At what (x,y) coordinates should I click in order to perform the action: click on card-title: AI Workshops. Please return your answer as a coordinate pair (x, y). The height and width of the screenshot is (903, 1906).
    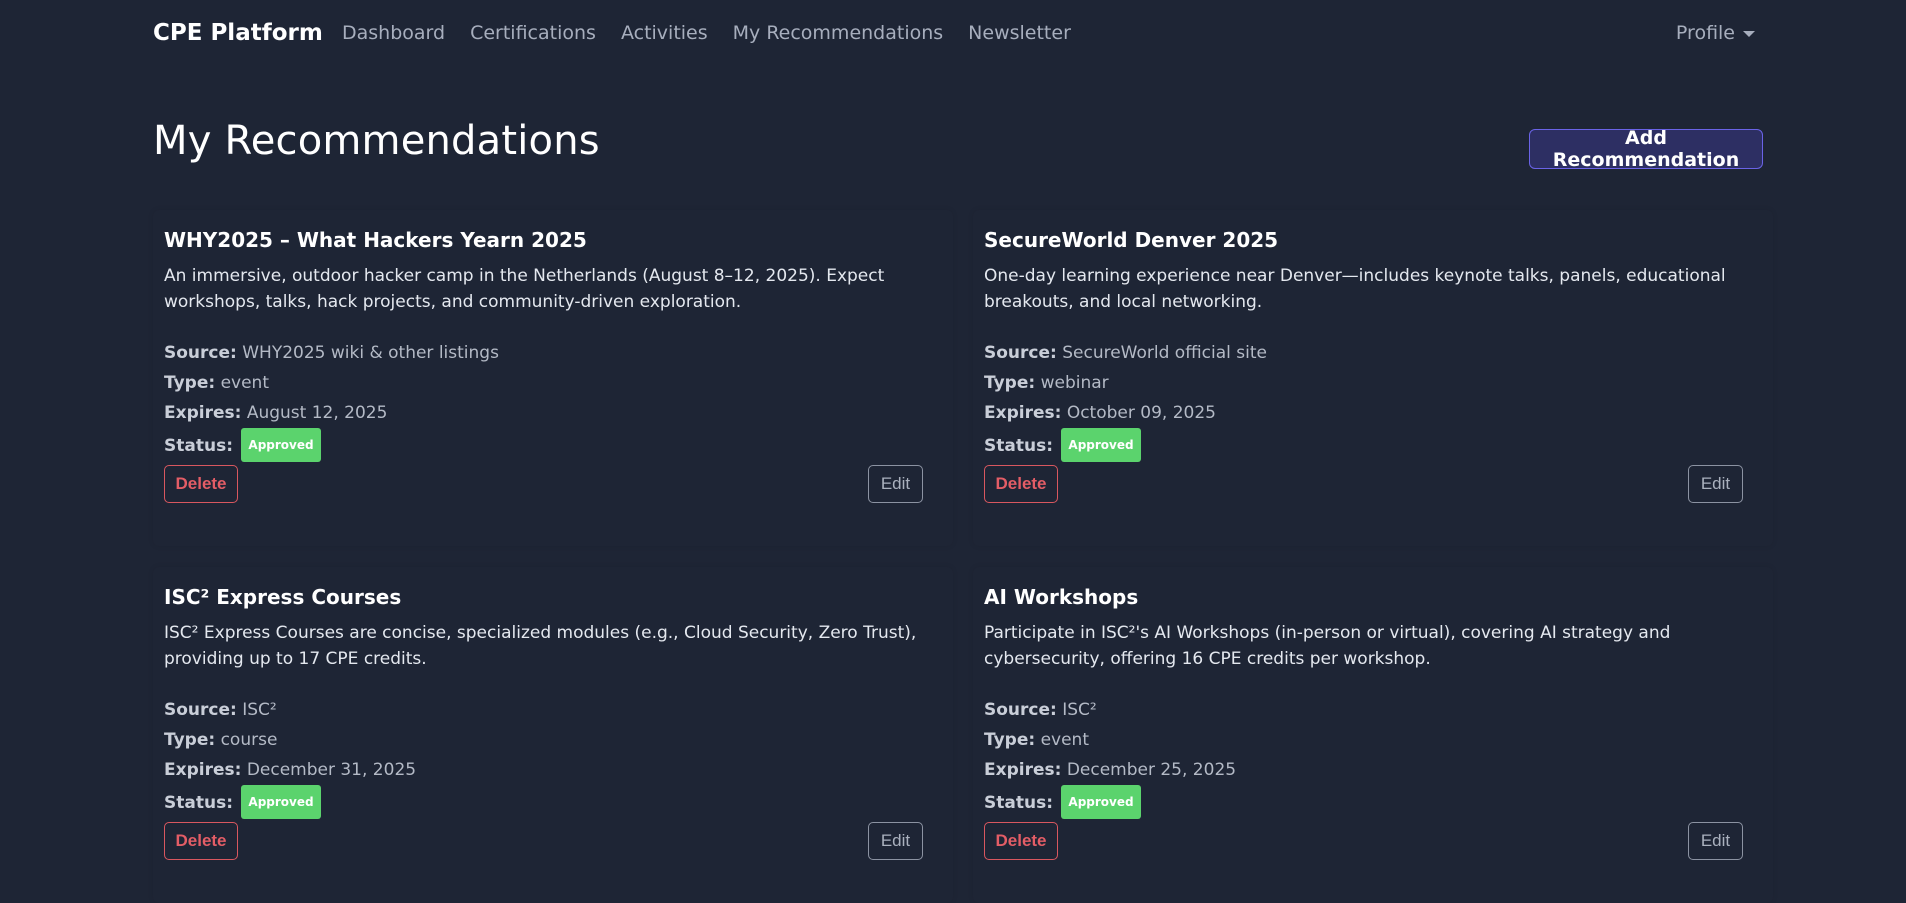
    Looking at the image, I should click on (1061, 597).